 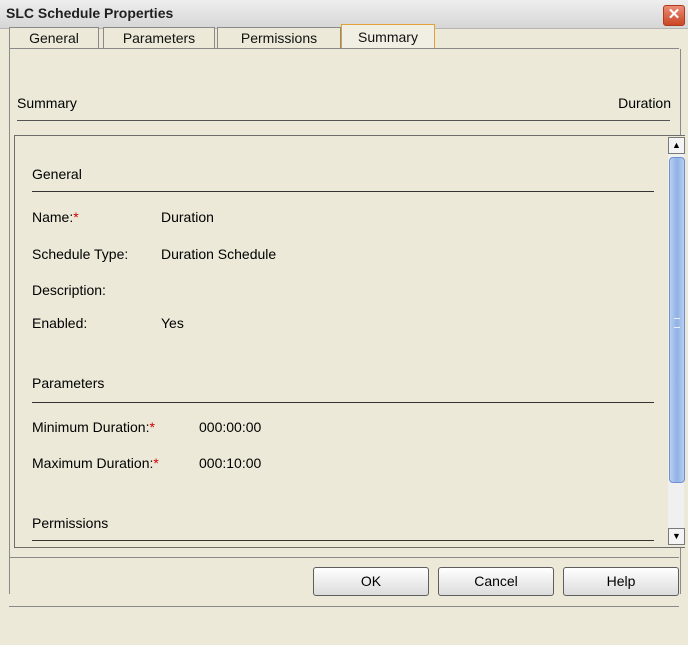 I want to click on help-button: Help, so click(x=621, y=581).